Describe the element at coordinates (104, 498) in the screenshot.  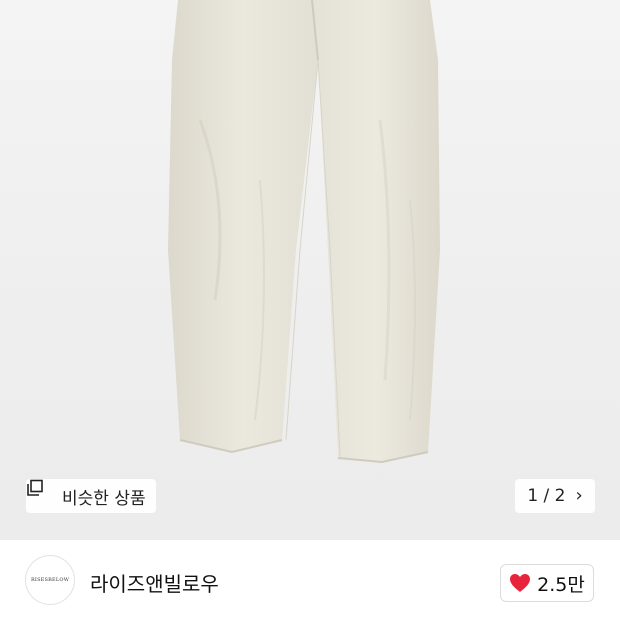
I see `similar-products-label: 비슷한 상품` at that location.